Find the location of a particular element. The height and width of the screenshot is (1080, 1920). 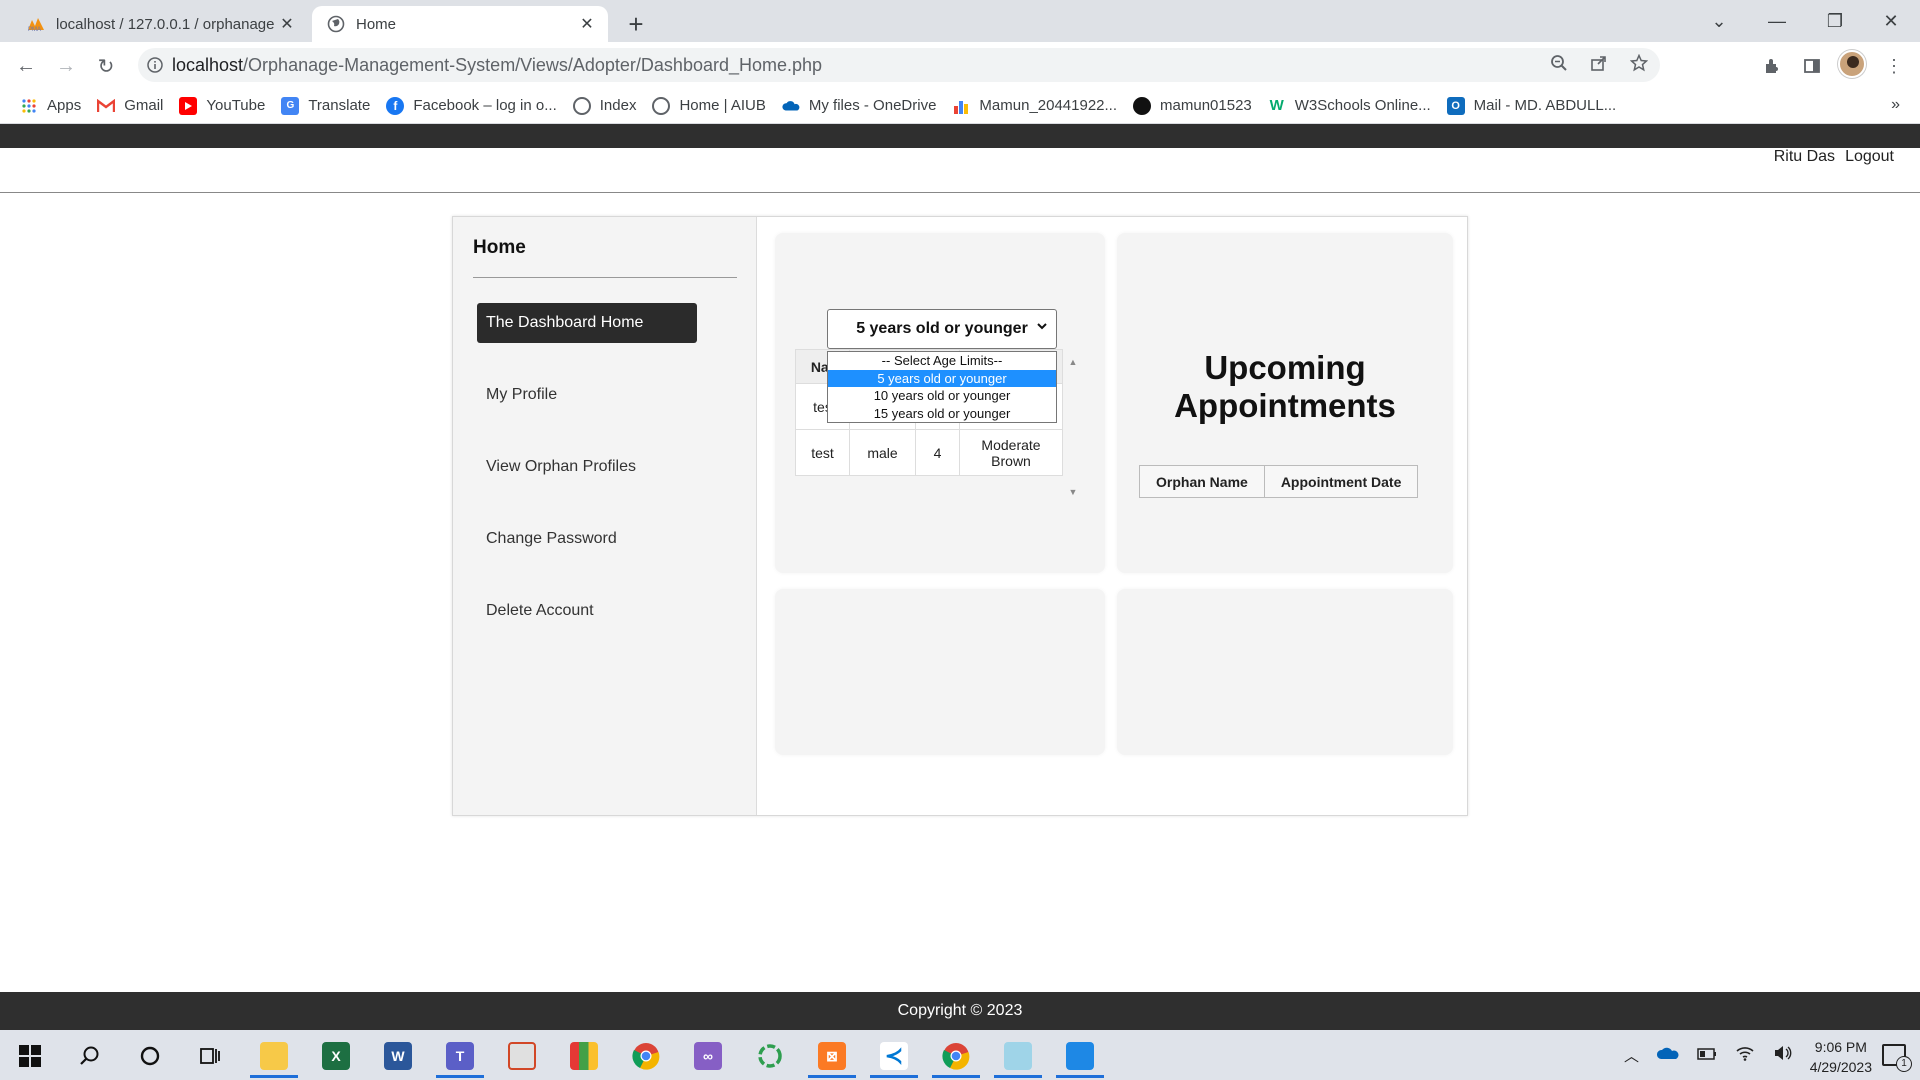

gmail-icon is located at coordinates (106, 106).